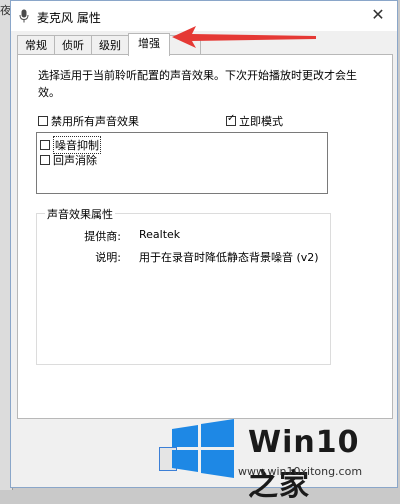 The width and height of the screenshot is (400, 504). I want to click on red-arrow-annotation, so click(244, 37).